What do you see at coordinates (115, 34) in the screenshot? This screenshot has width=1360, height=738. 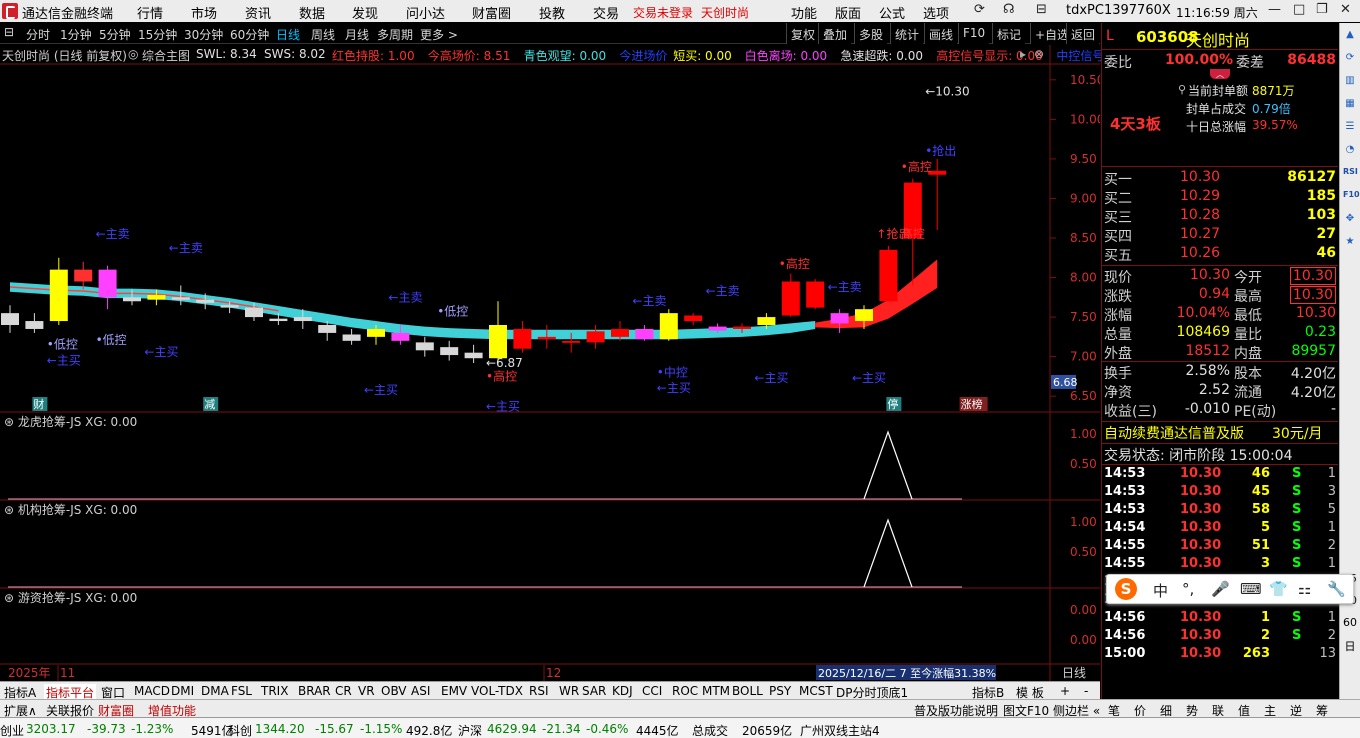 I see `period-2: 5分钟` at bounding box center [115, 34].